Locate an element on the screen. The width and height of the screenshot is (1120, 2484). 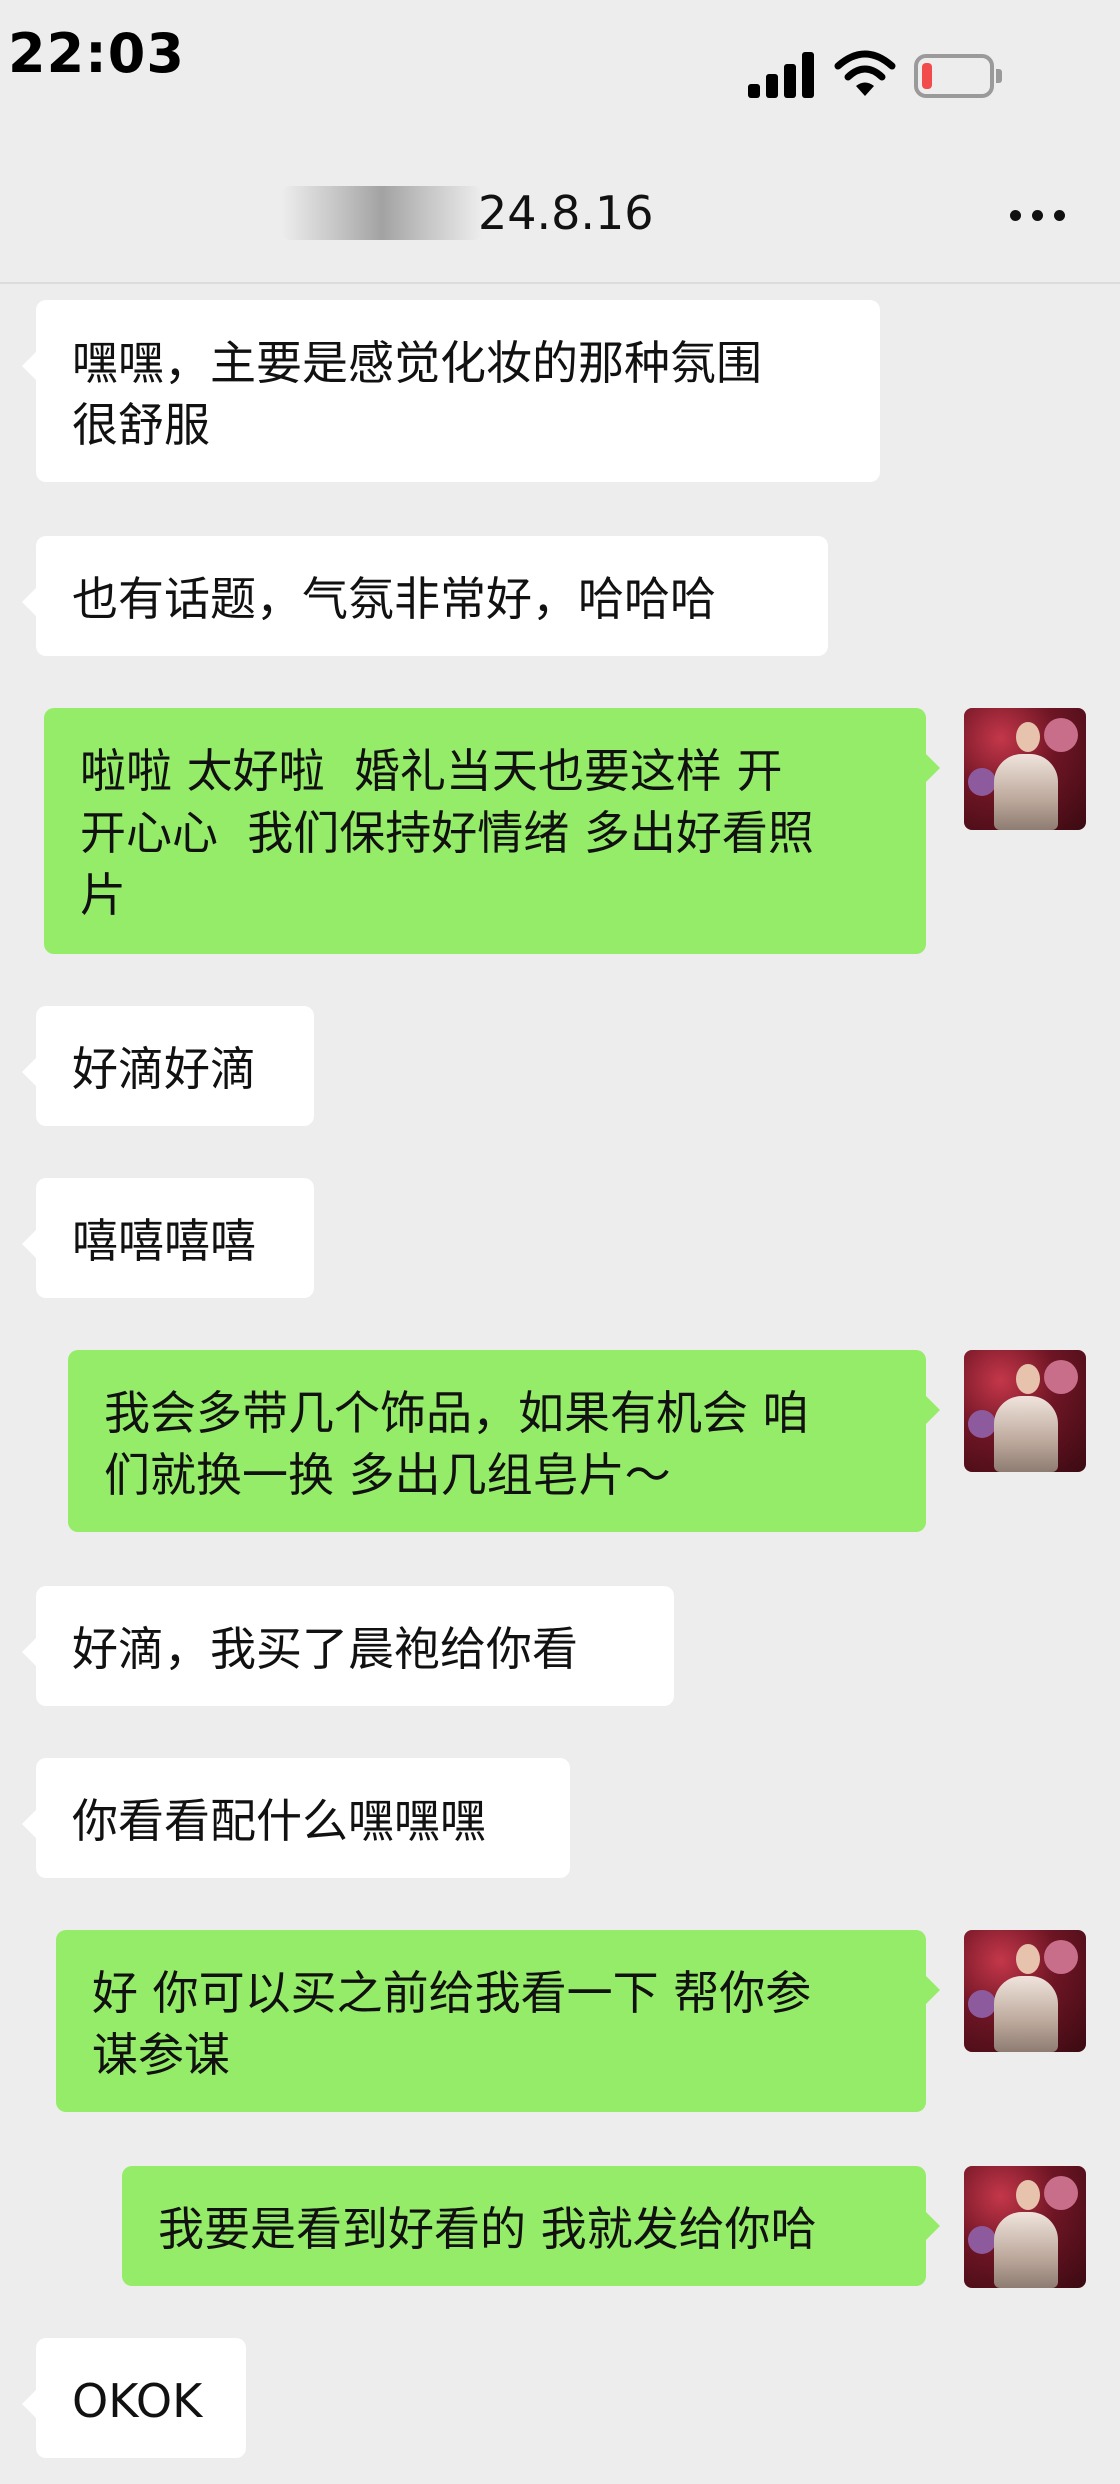
chat-title: 24.8.16 is located at coordinates (566, 213).